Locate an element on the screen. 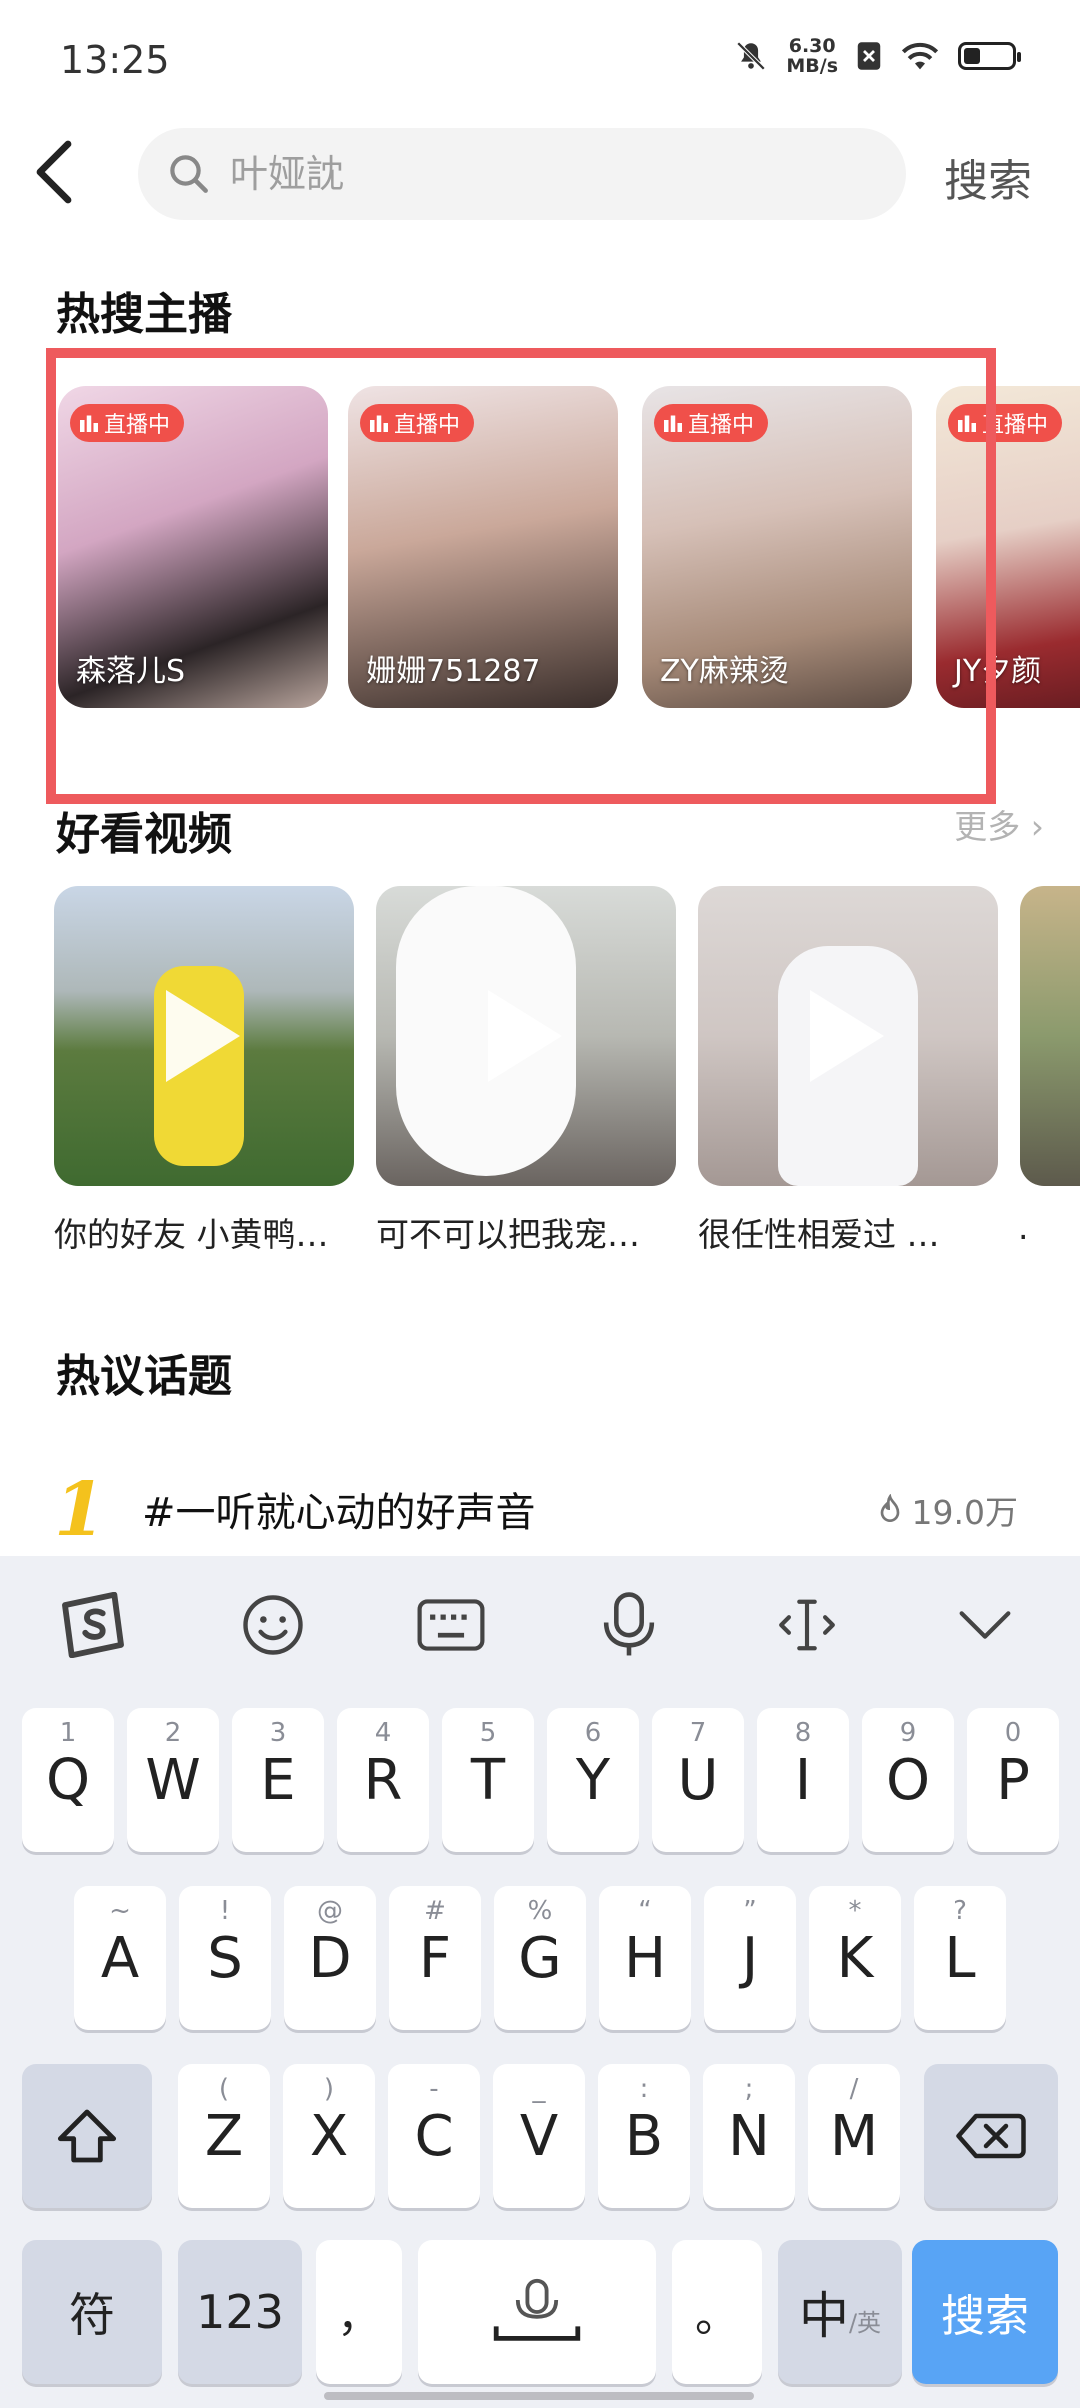 This screenshot has height=2408, width=1080. key-label: M is located at coordinates (854, 2136).